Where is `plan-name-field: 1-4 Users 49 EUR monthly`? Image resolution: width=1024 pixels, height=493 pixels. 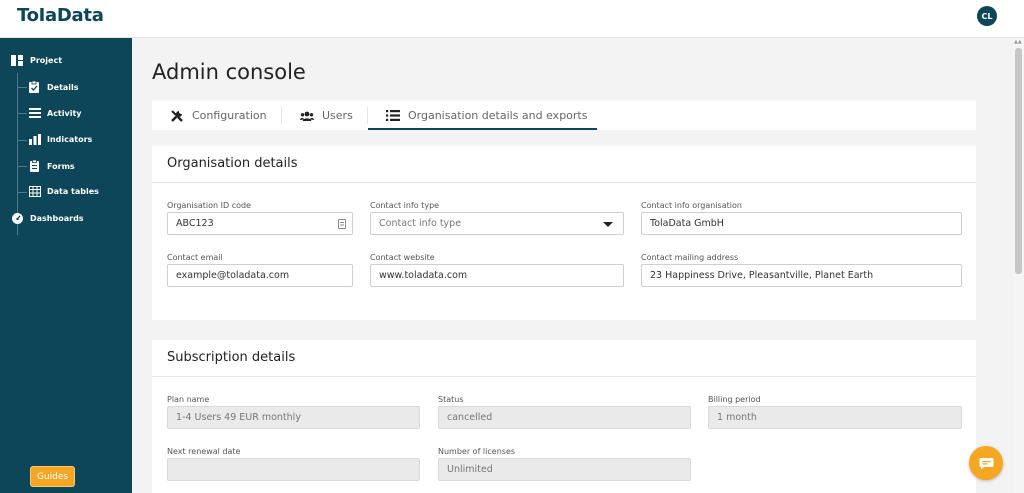
plan-name-field: 1-4 Users 49 EUR monthly is located at coordinates (293, 417).